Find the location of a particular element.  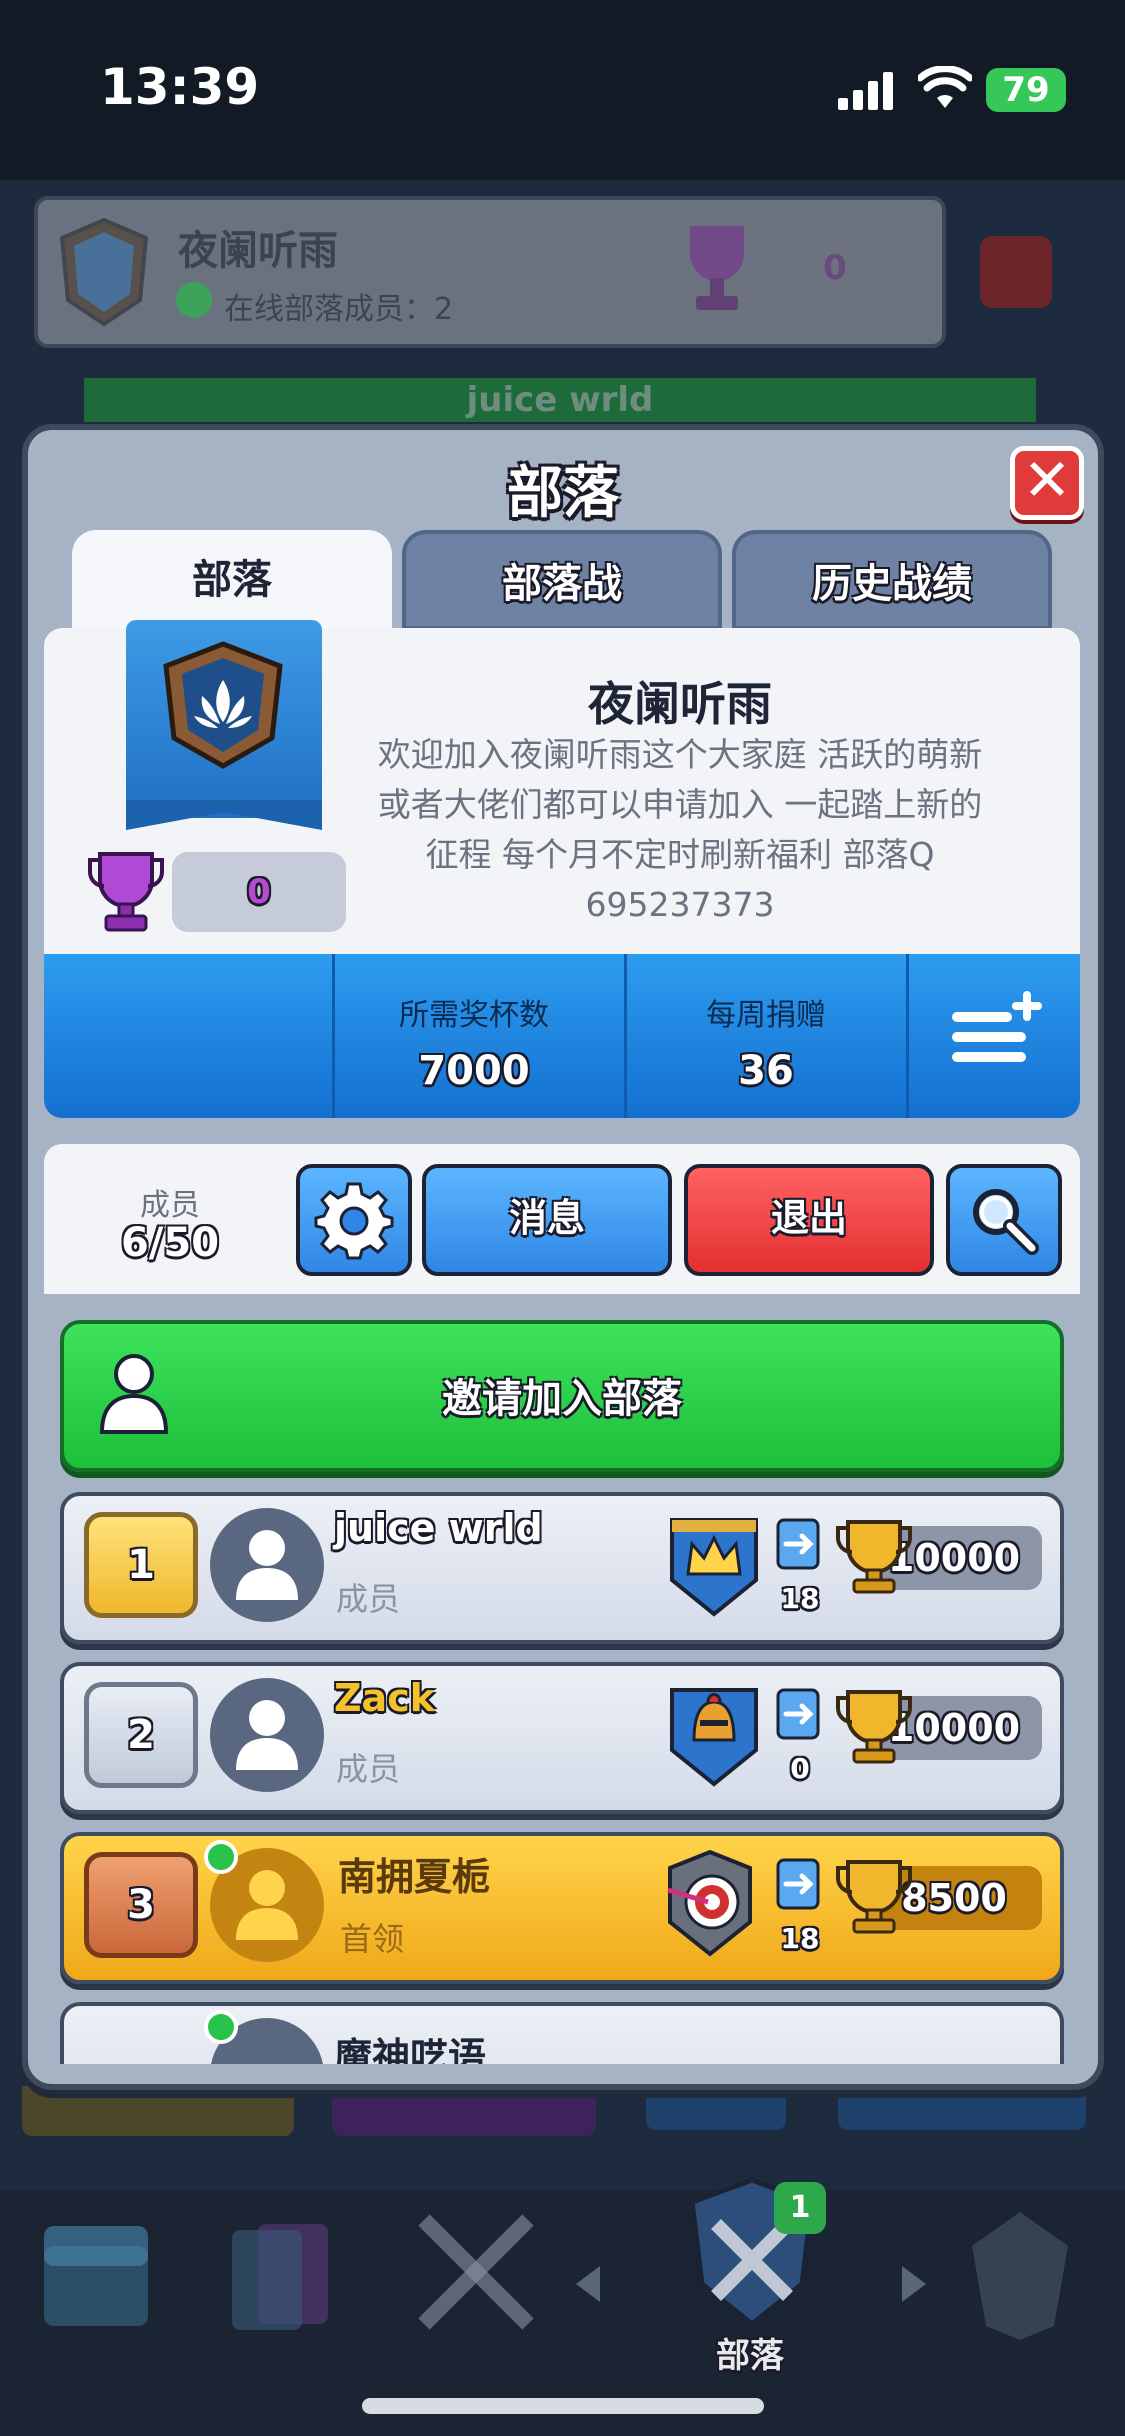

settings-button is located at coordinates (354, 1220).